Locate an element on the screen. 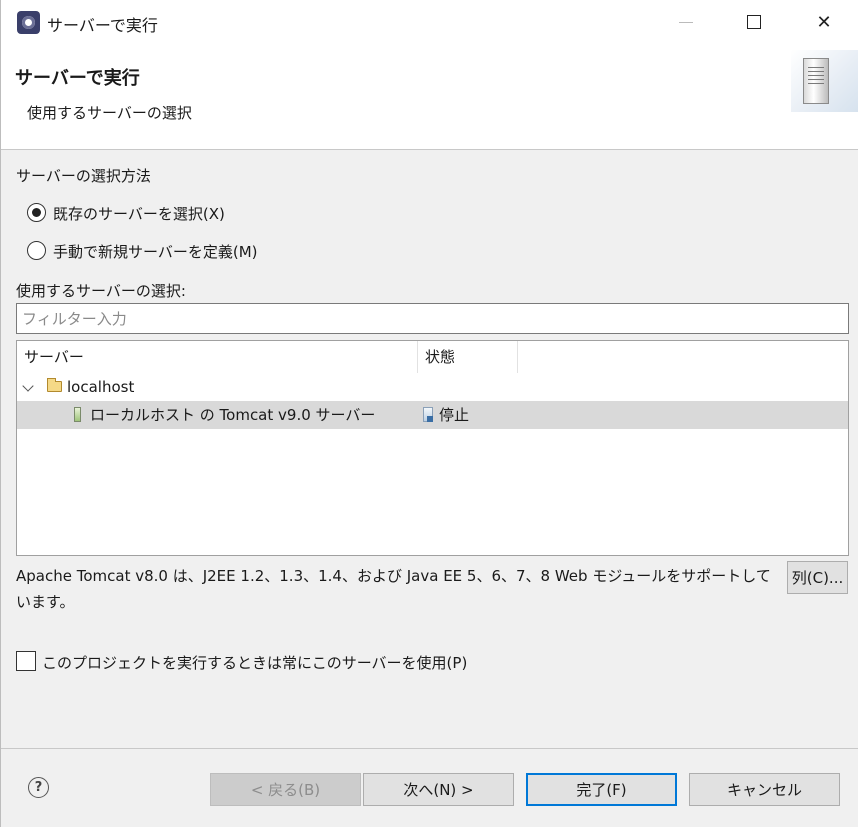  wizard-banner: サーバーで実行 使用するサーバーの選択 is located at coordinates (429, 97).